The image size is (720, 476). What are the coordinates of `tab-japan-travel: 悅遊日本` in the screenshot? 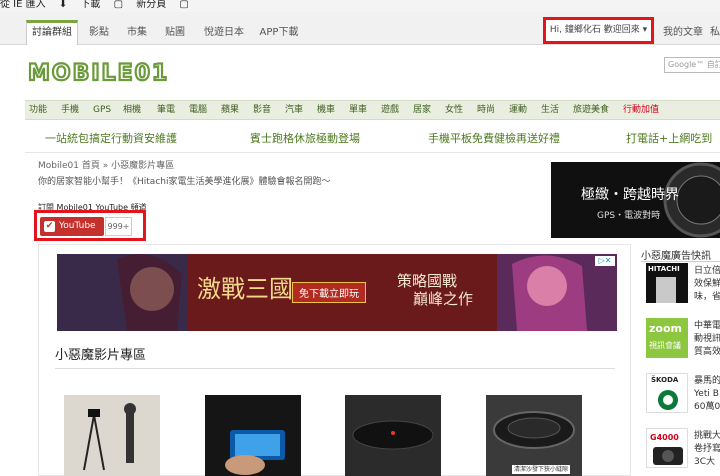 It's located at (224, 32).